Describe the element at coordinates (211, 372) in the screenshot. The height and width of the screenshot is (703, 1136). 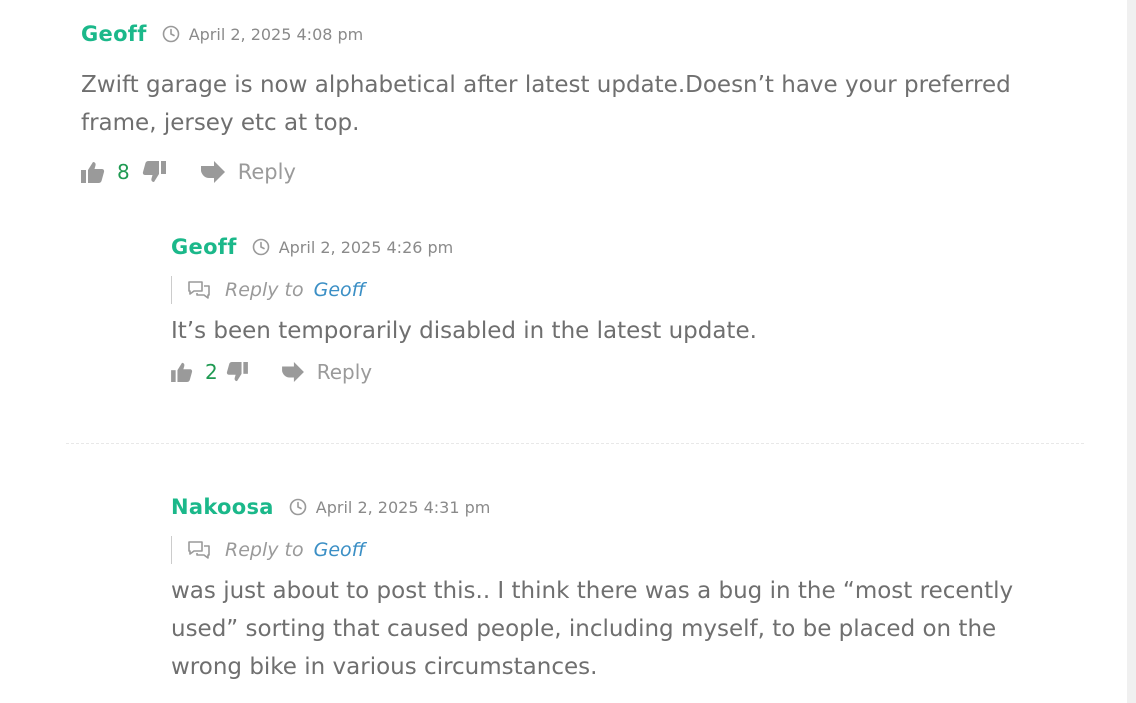
I see `like-count: 2` at that location.